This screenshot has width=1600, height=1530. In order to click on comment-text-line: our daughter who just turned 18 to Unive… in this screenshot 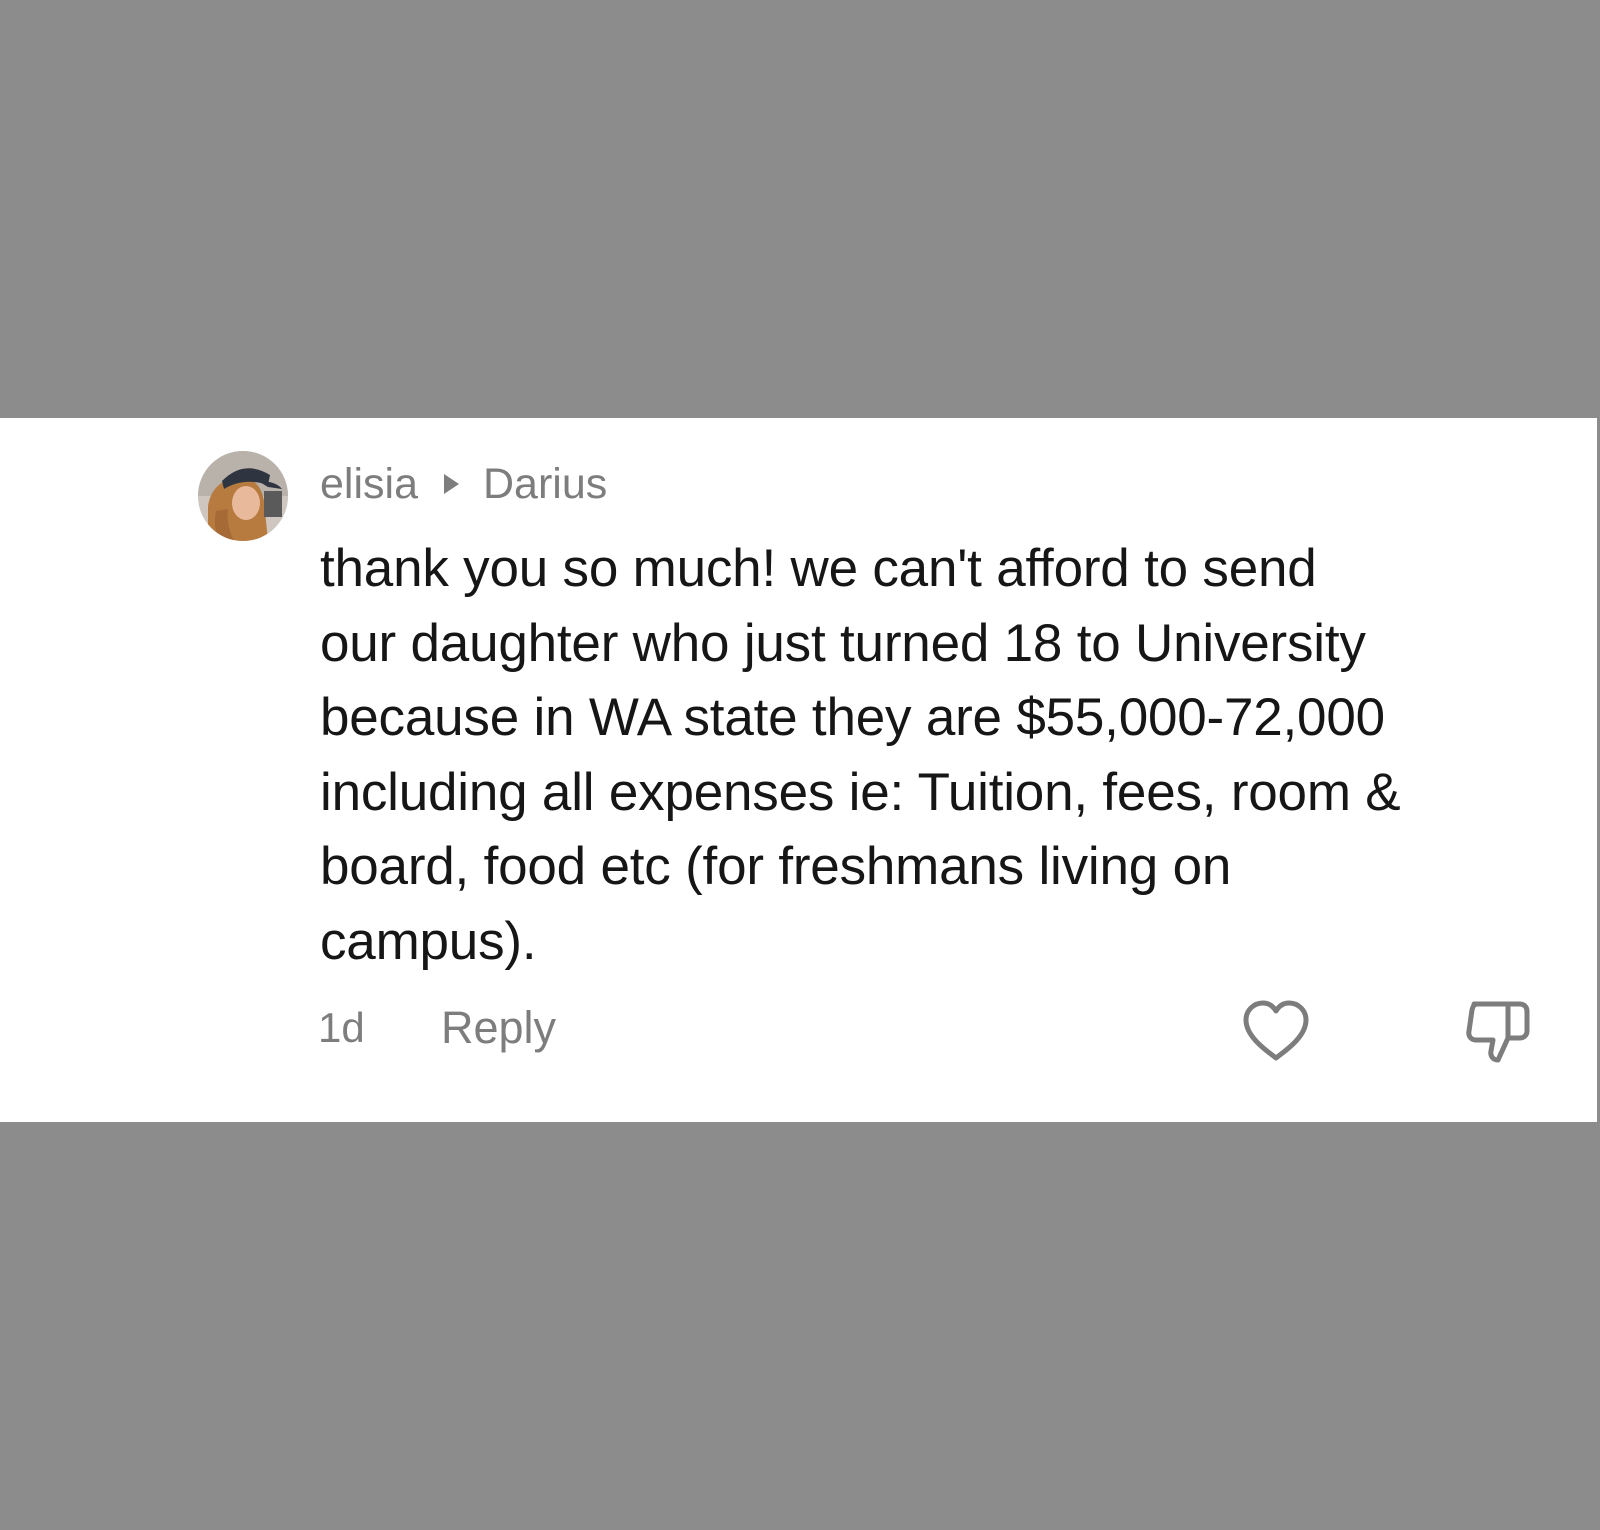, I will do `click(843, 643)`.